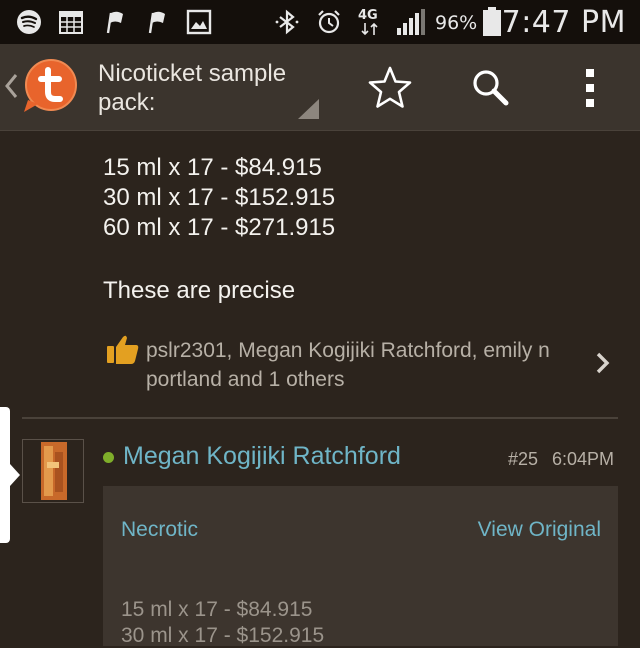 The image size is (640, 648). I want to click on bluetooth-icon, so click(287, 22).